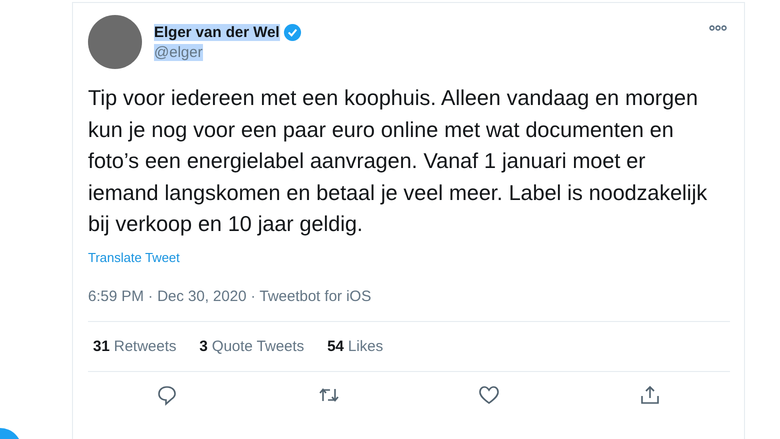  Describe the element at coordinates (217, 32) in the screenshot. I see `author-name: Elger van der Wel` at that location.